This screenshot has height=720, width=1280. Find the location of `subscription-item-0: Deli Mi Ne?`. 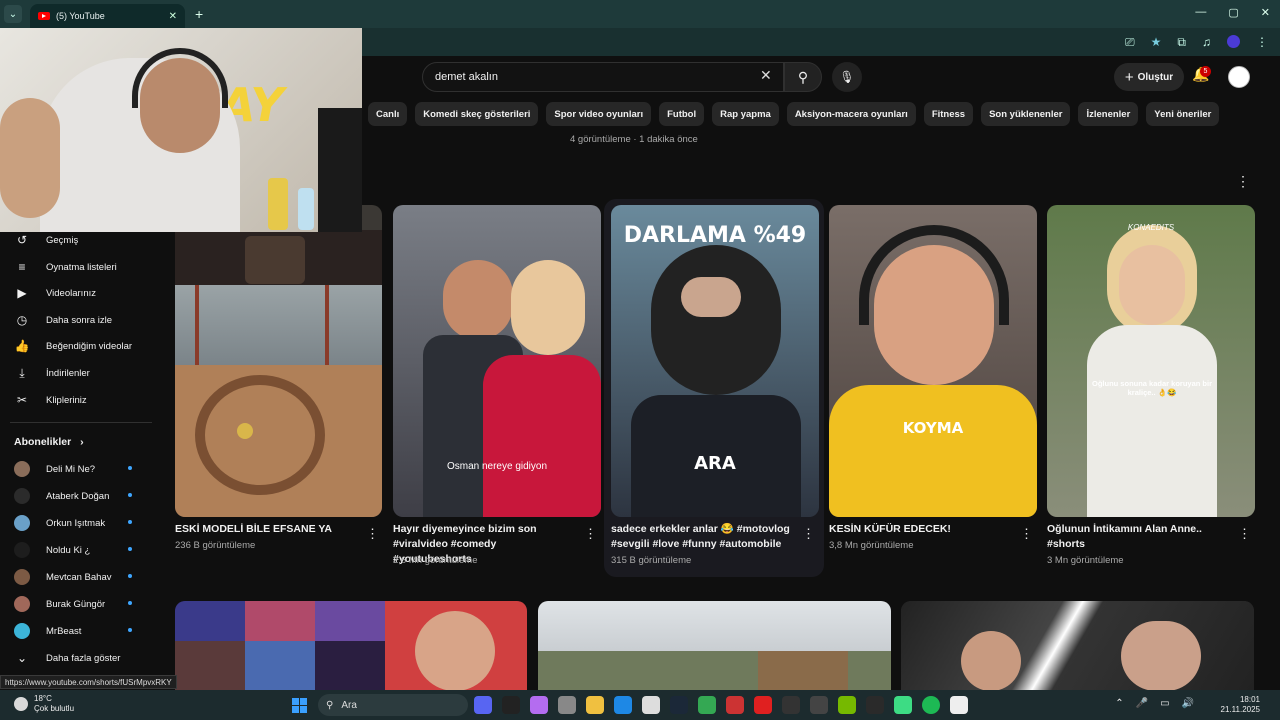

subscription-item-0: Deli Mi Ne? is located at coordinates (79, 469).